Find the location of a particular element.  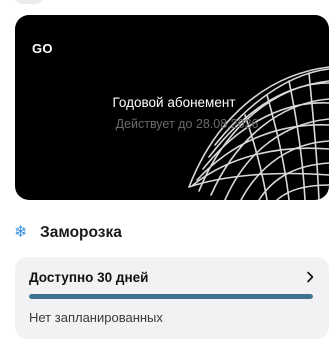

membership-title: Годовой абонемент is located at coordinates (174, 102).